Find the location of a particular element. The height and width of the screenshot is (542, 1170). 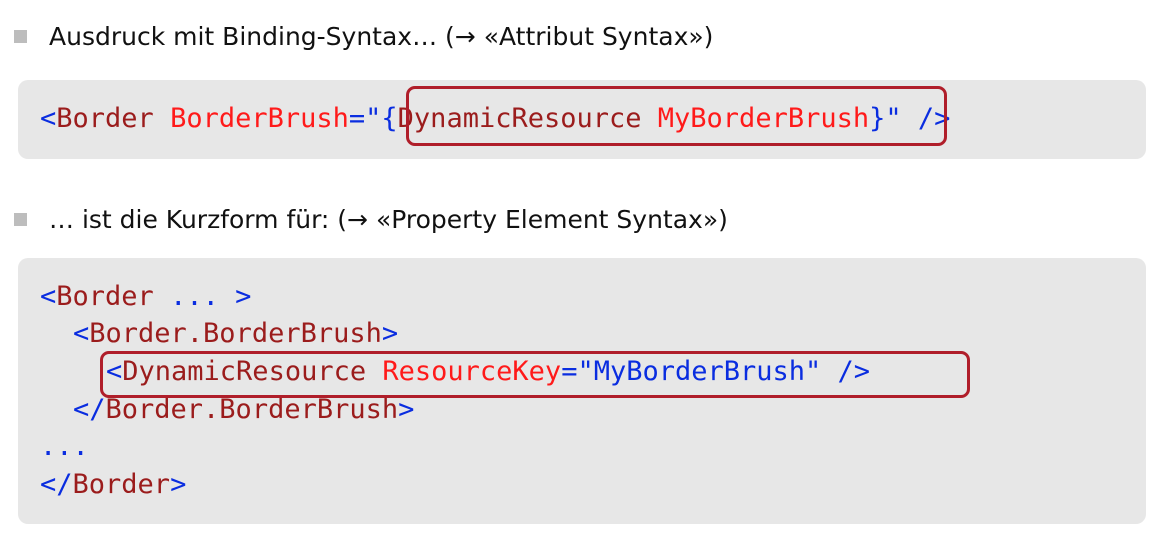

highlight-markup-extension is located at coordinates (676, 116).